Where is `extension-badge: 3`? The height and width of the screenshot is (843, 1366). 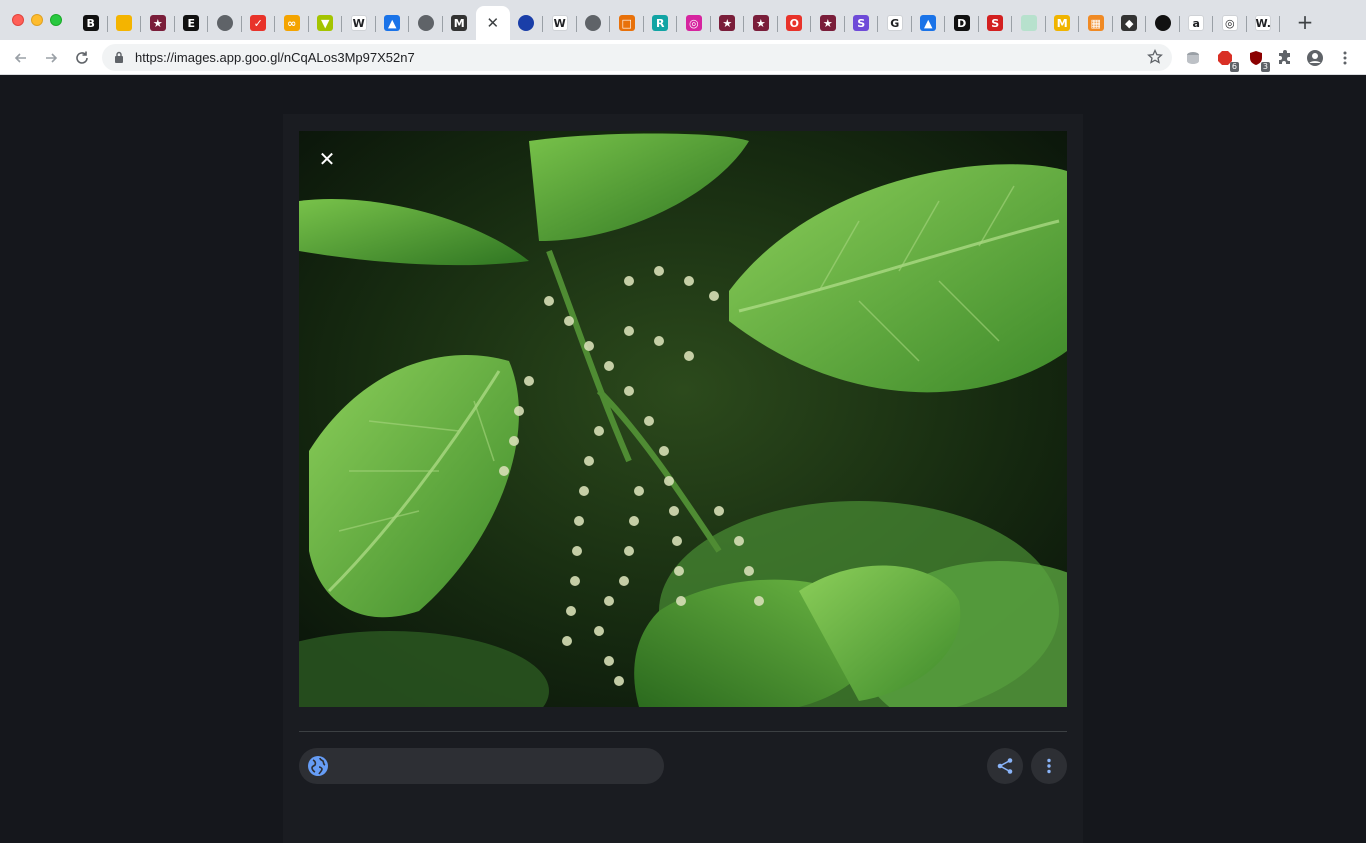 extension-badge: 3 is located at coordinates (1265, 67).